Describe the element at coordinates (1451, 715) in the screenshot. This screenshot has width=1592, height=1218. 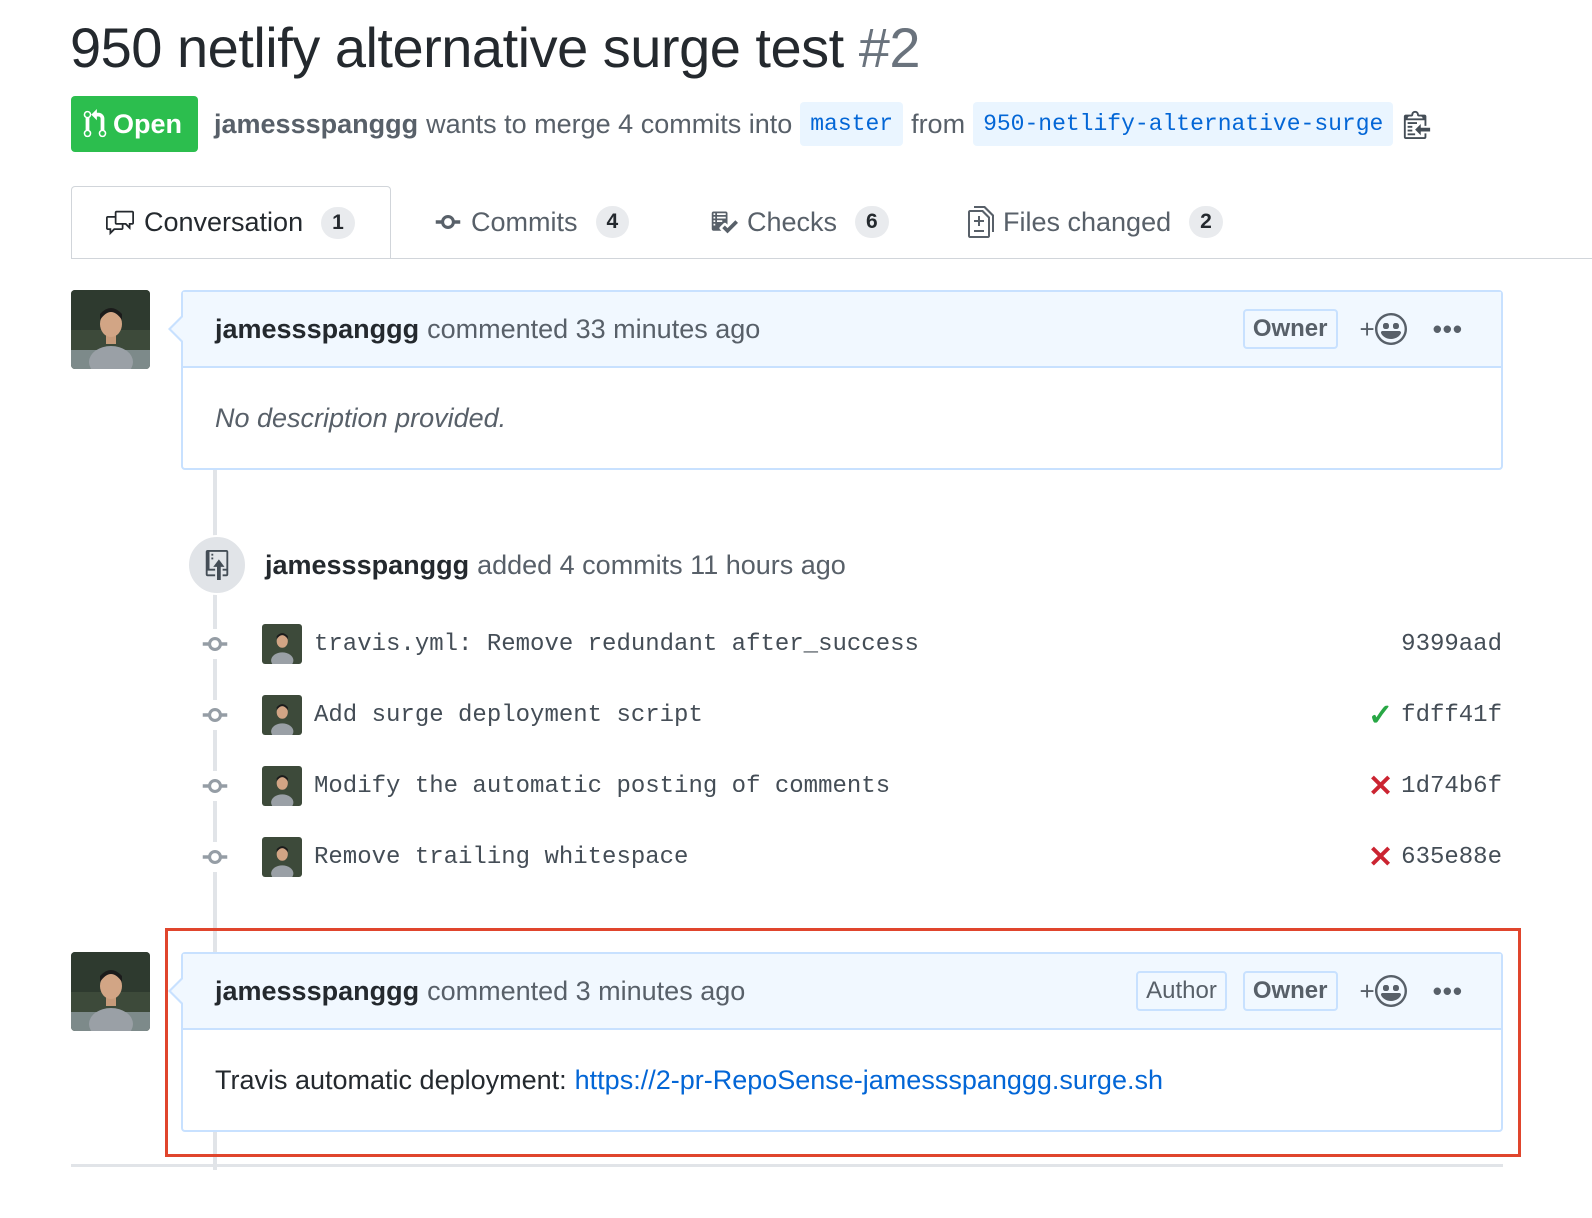
I see `commit-sha-link: fdff41f` at that location.